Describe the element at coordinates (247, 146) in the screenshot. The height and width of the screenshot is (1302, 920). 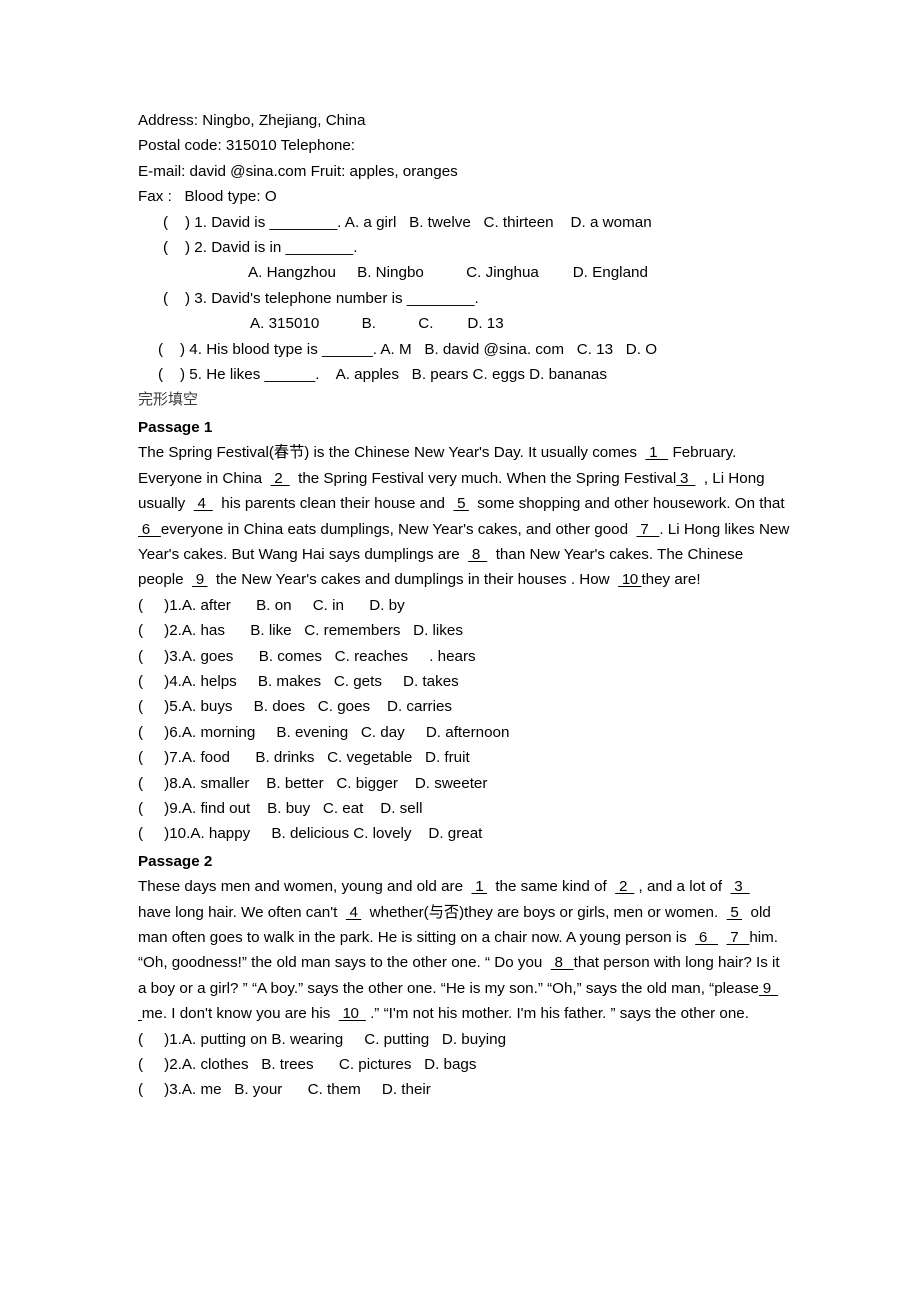
I see `contact-line-postal-code: Postal code: 315010 Telephone:` at that location.